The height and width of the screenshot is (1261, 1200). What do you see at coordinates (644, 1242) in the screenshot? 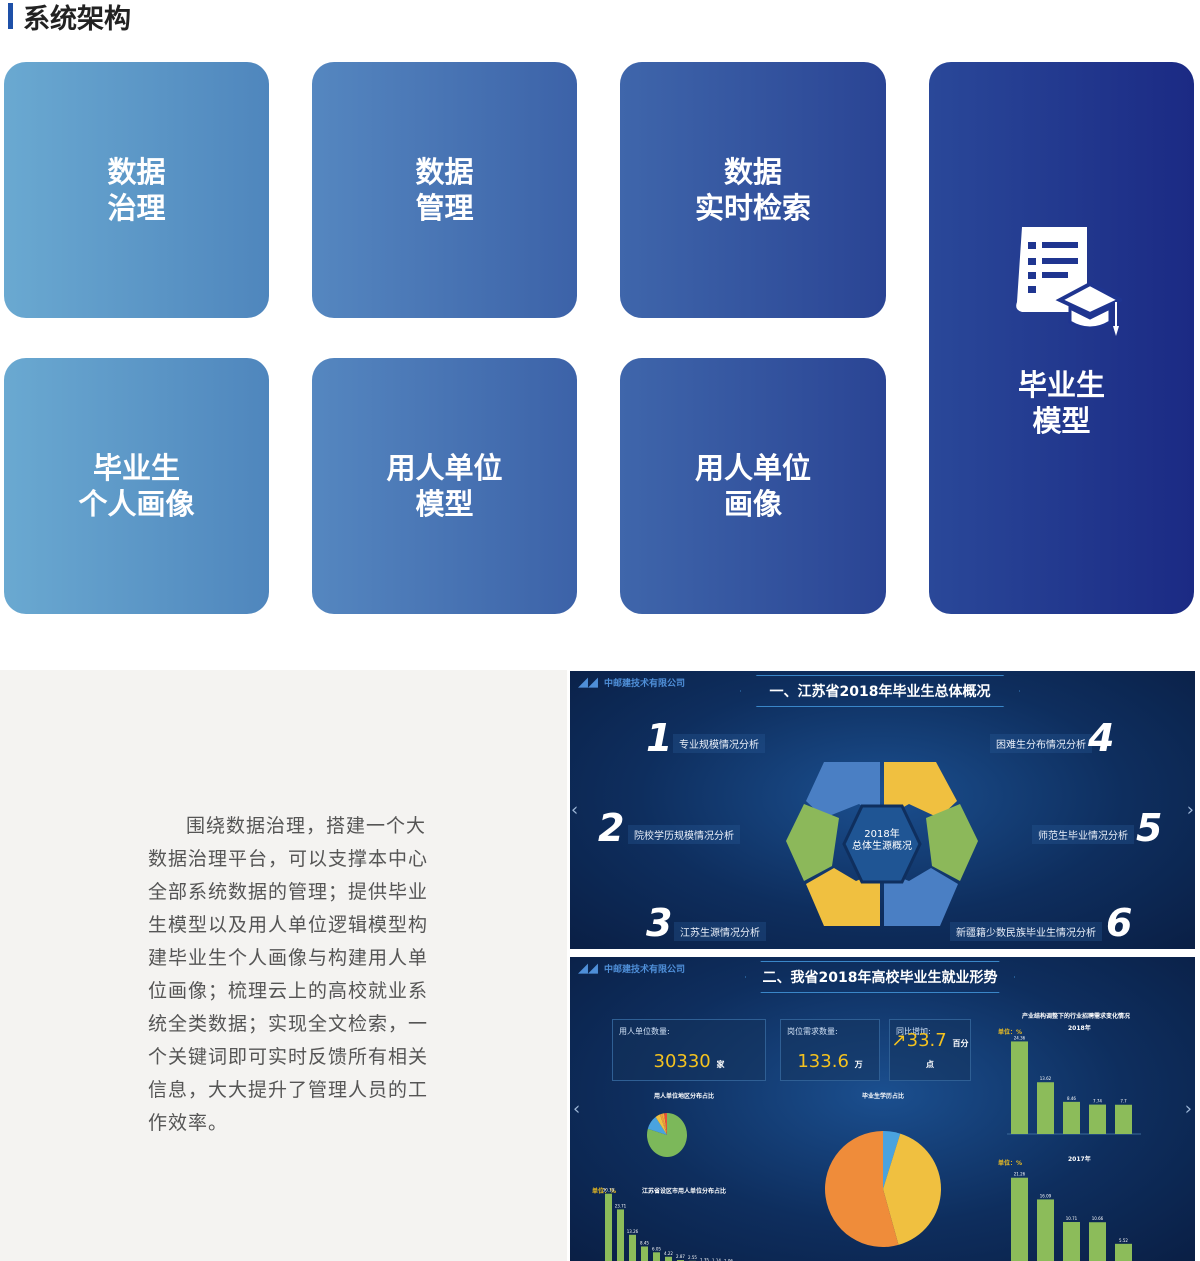
I see `city-data-label: 8.45` at bounding box center [644, 1242].